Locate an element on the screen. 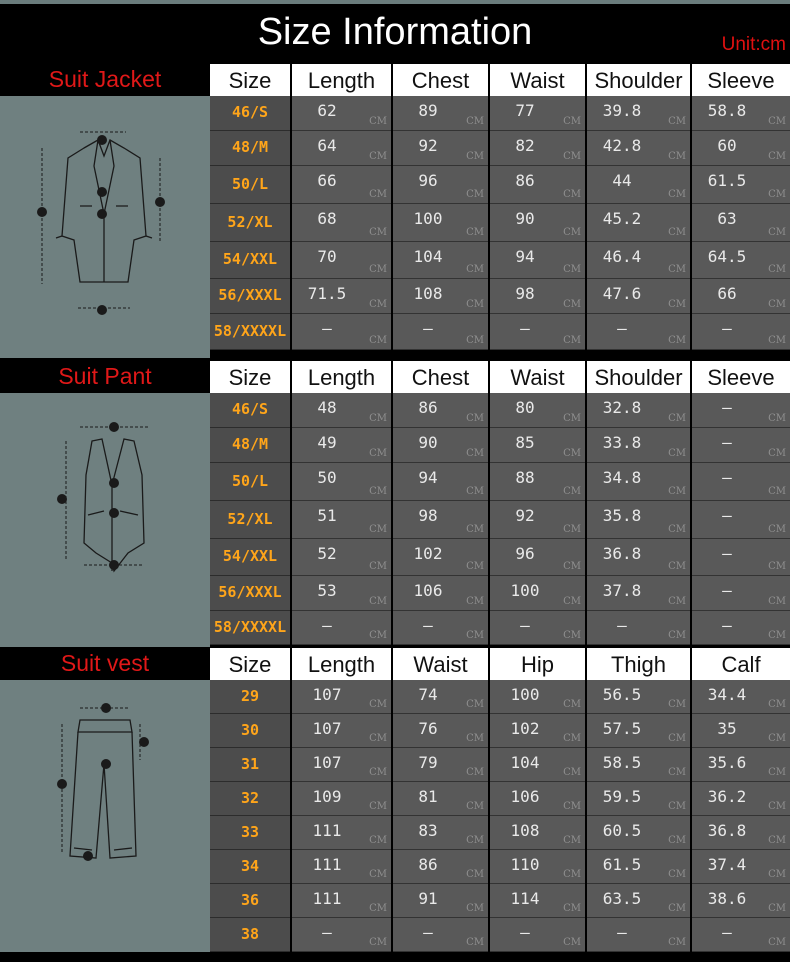  measurement-value: 71.5 is located at coordinates (327, 293).